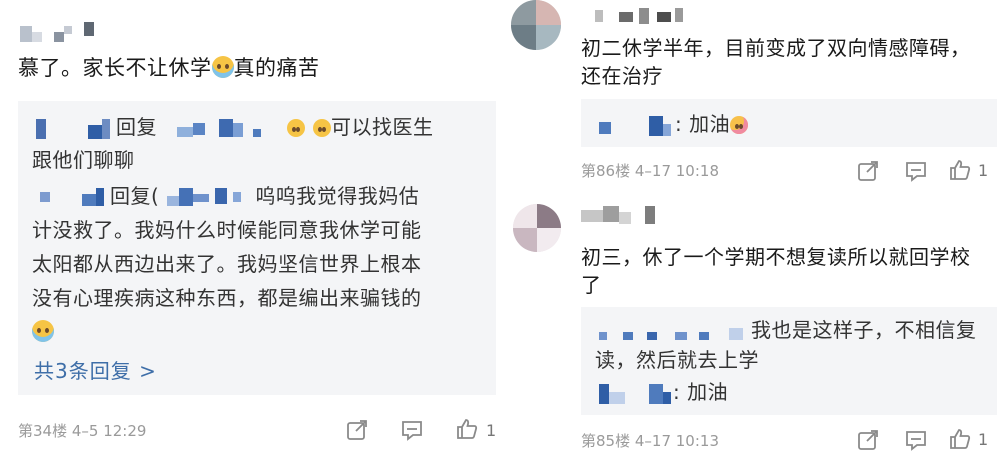 The image size is (1000, 453). What do you see at coordinates (82, 431) in the screenshot?
I see `floor-time-meta: 第34楼 4–5 12:29` at bounding box center [82, 431].